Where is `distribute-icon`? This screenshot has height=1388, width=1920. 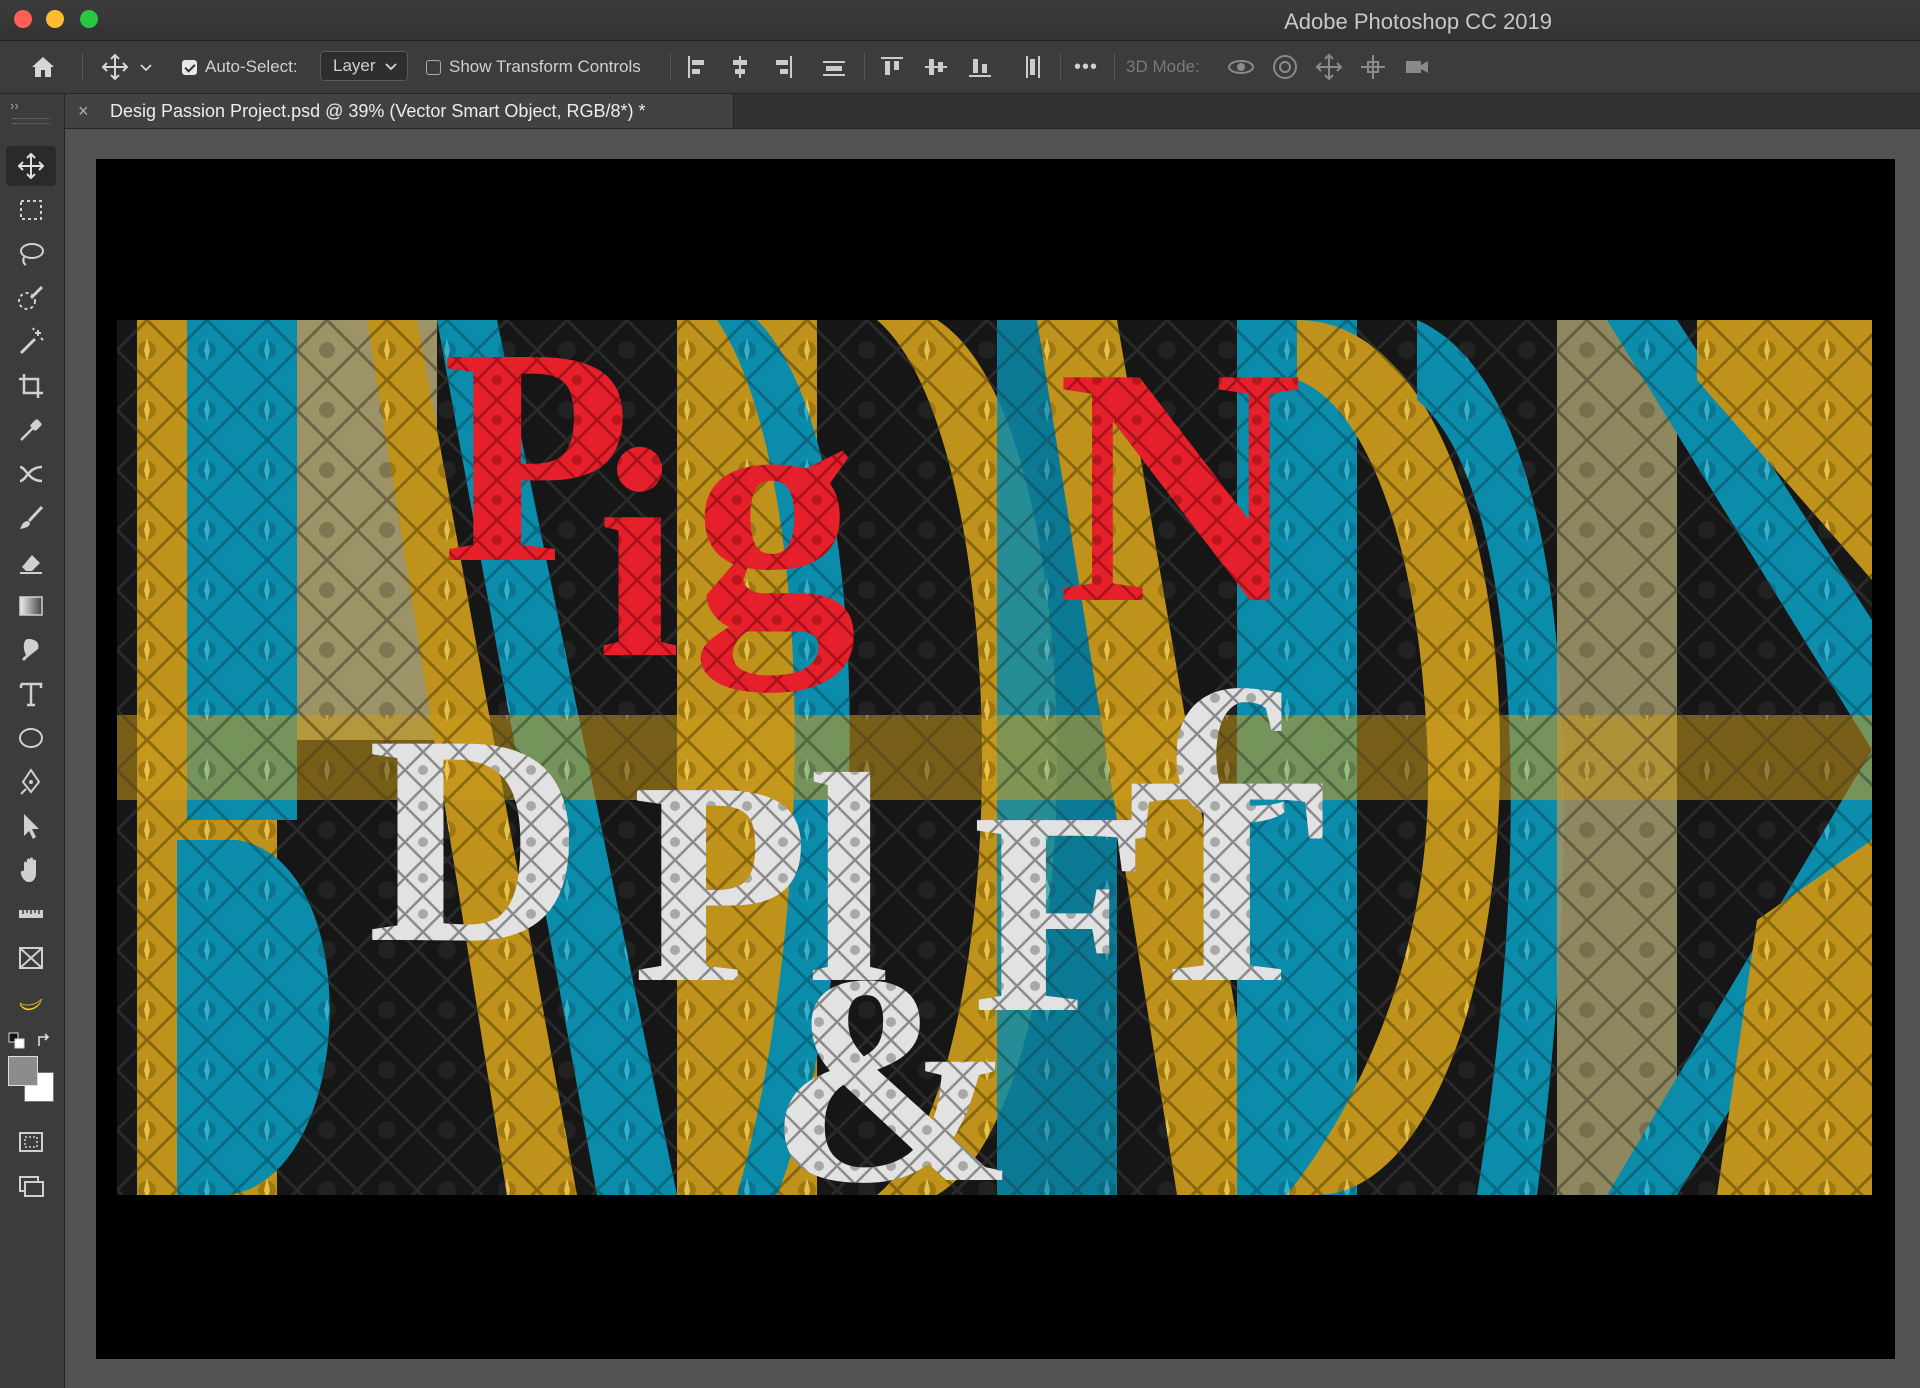 distribute-icon is located at coordinates (834, 68).